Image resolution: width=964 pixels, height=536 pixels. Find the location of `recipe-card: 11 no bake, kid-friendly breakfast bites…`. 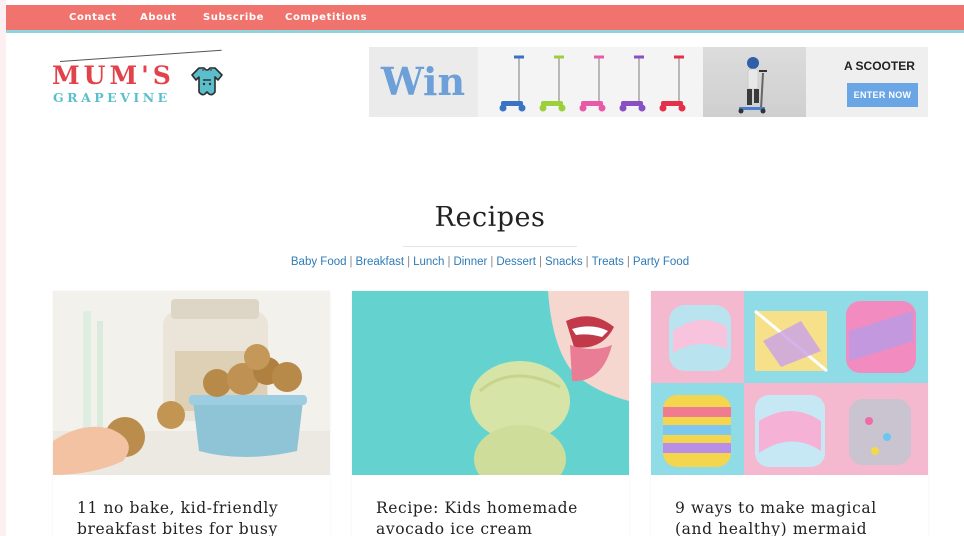

recipe-card: 11 no bake, kid-friendly breakfast bites… is located at coordinates (191, 413).